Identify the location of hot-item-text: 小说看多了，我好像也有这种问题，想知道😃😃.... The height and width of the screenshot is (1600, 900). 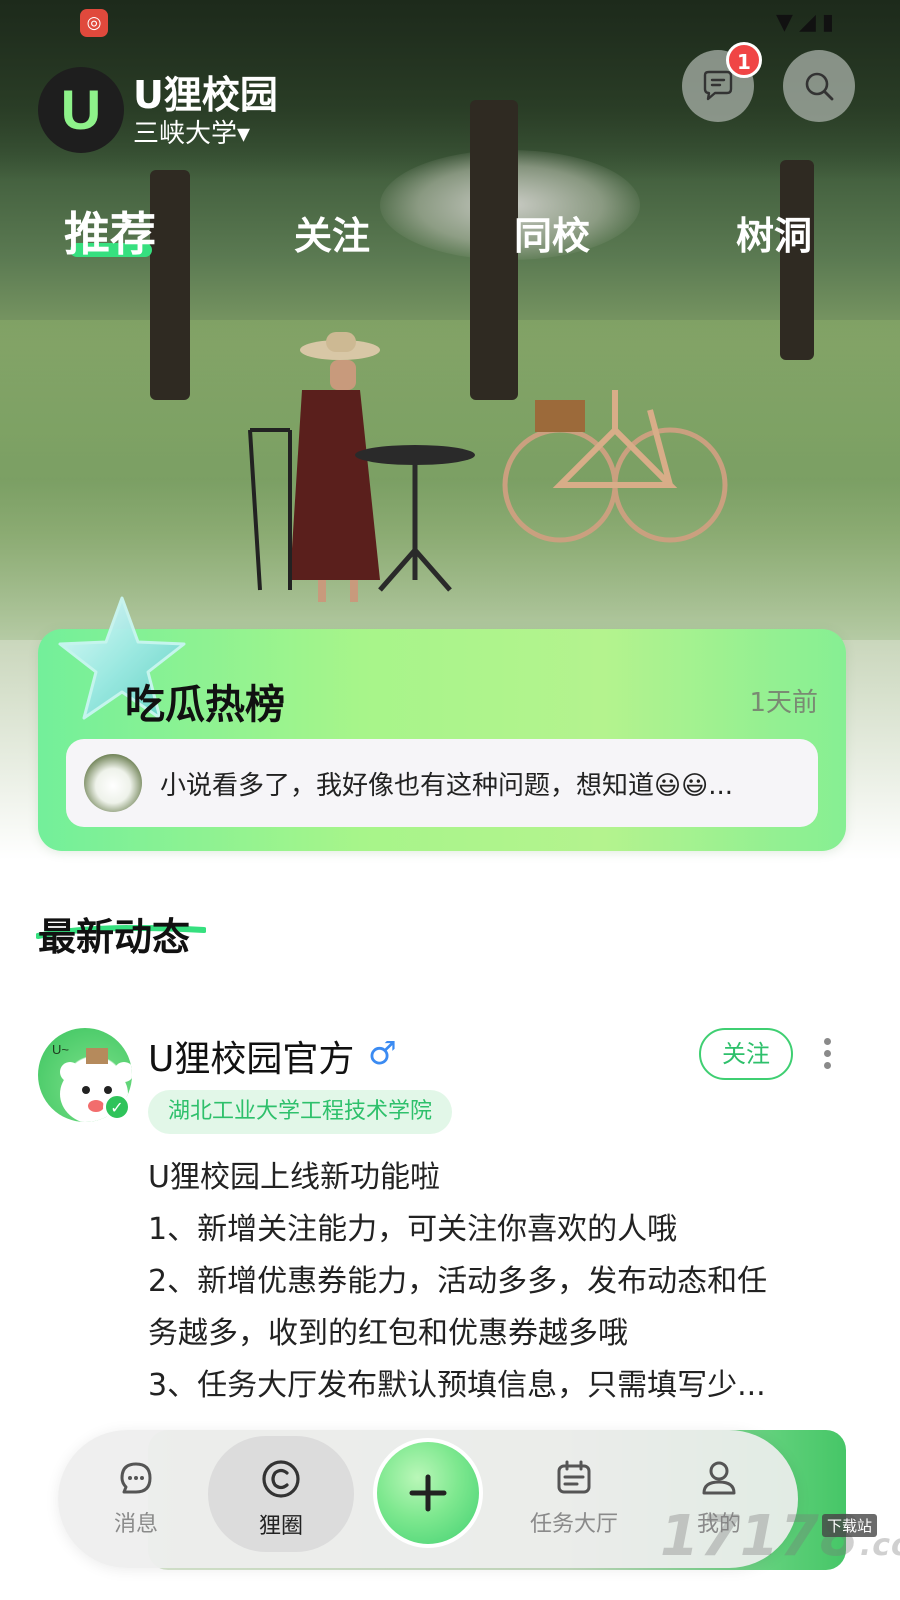
(447, 785).